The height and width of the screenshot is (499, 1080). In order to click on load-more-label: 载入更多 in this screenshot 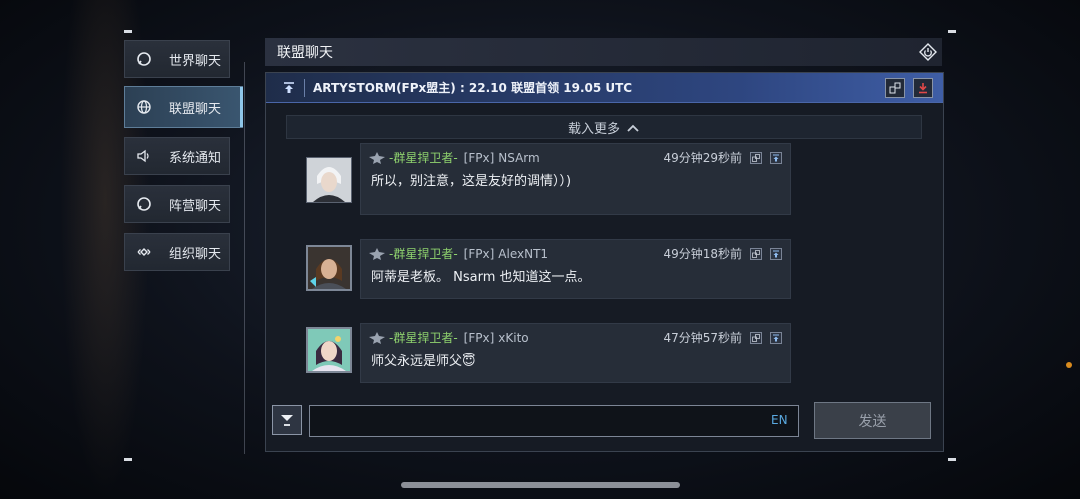, I will do `click(593, 129)`.